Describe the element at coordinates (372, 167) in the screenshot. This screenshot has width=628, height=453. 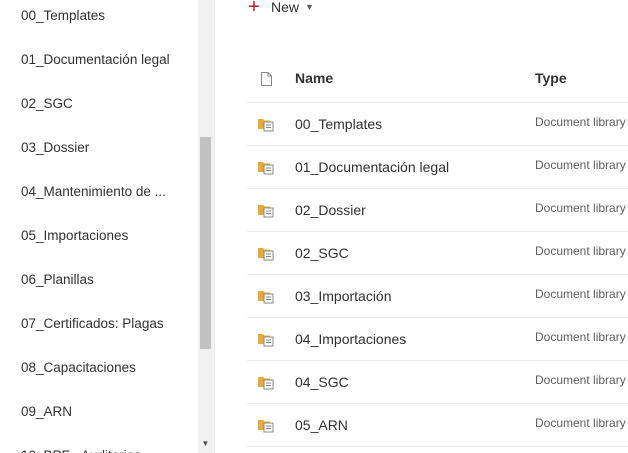
I see `row-name: 01_Documentación legal` at that location.